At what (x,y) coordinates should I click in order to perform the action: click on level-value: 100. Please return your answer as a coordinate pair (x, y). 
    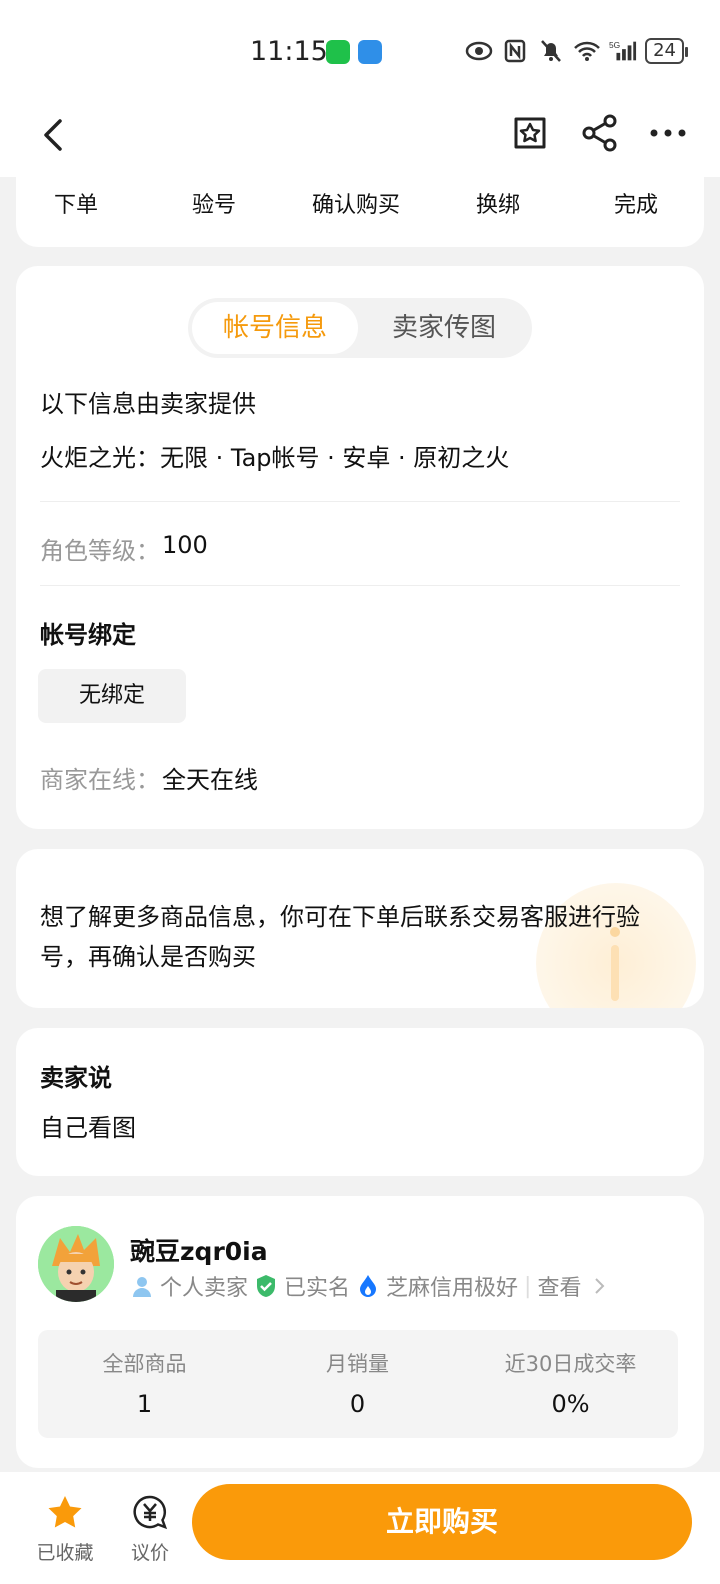
    Looking at the image, I should click on (185, 545).